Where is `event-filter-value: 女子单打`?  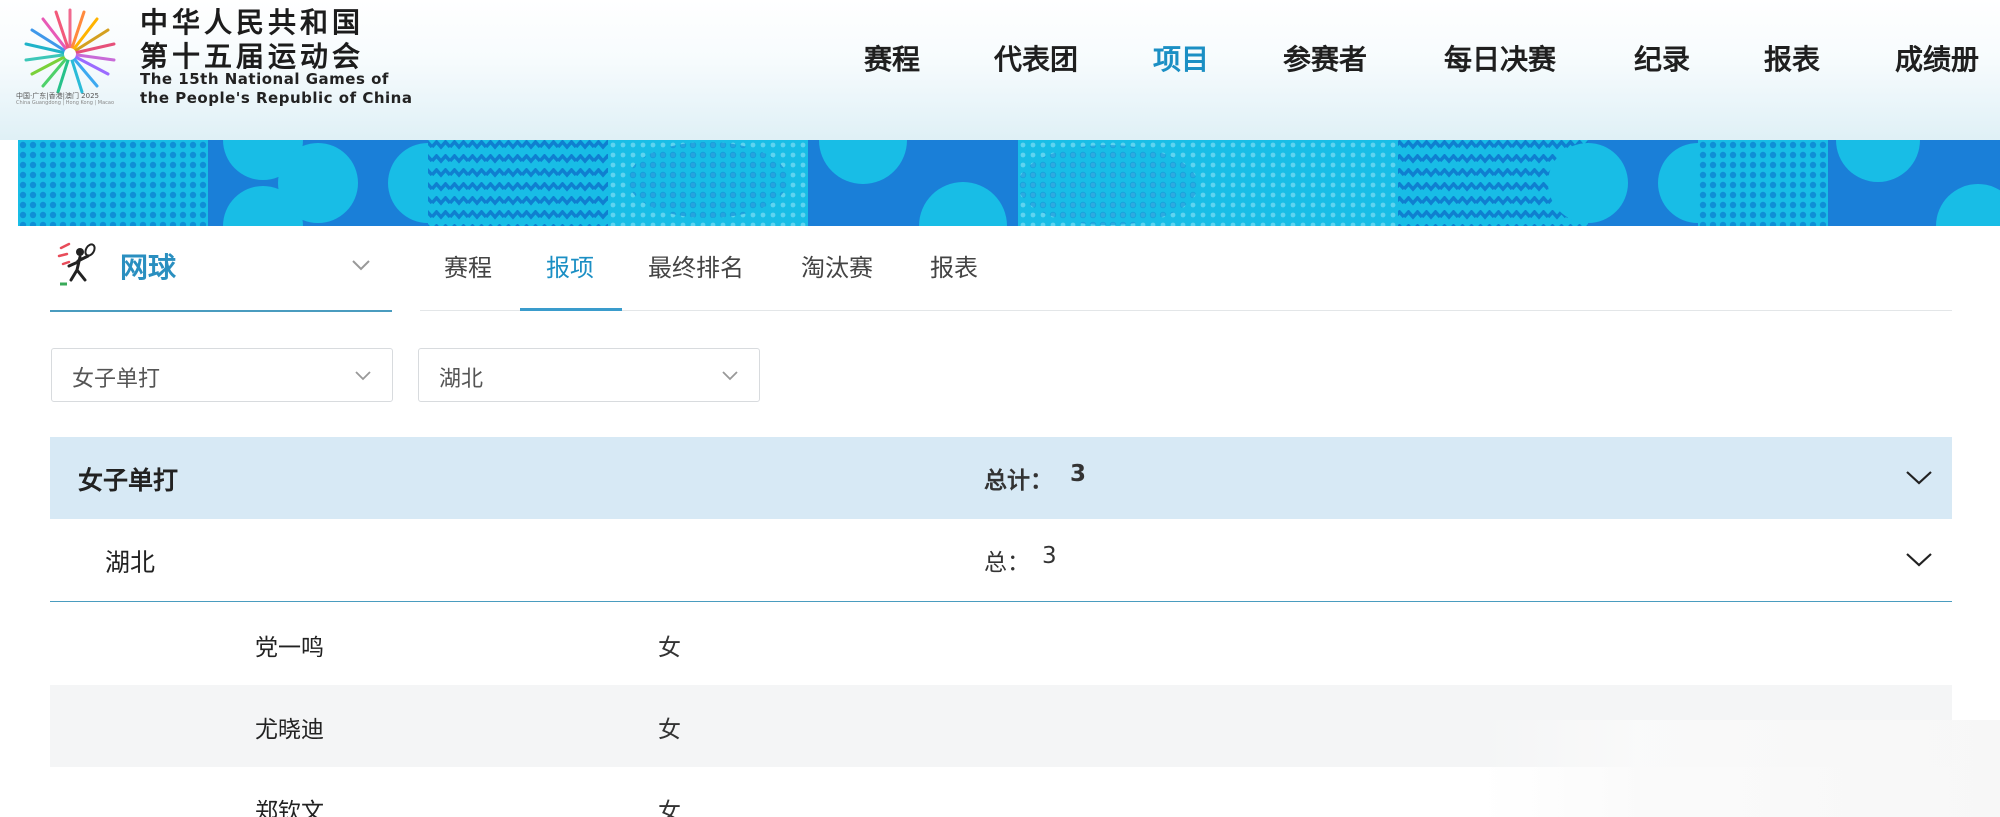 event-filter-value: 女子单打 is located at coordinates (116, 379).